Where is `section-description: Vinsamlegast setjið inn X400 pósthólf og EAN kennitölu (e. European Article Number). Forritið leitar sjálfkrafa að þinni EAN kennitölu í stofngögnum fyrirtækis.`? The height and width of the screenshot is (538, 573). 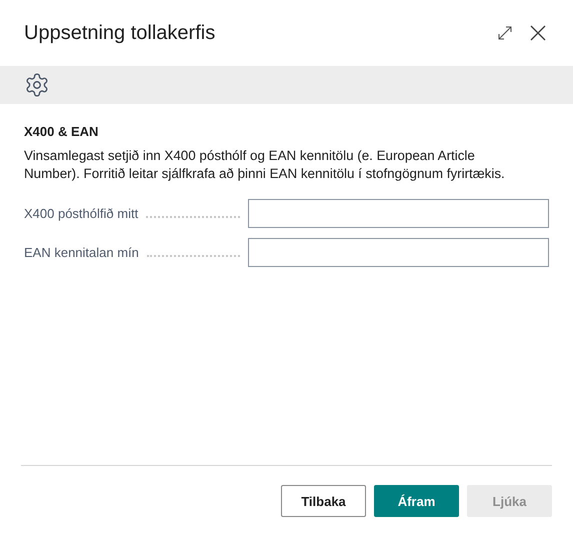 section-description: Vinsamlegast setjið inn X400 pósthólf og EAN kennitölu (e. European Article Number). Forritið leitar sjálfkrafa að þinni EAN kennitölu í stofngögnum fyrirtækis. is located at coordinates (265, 165).